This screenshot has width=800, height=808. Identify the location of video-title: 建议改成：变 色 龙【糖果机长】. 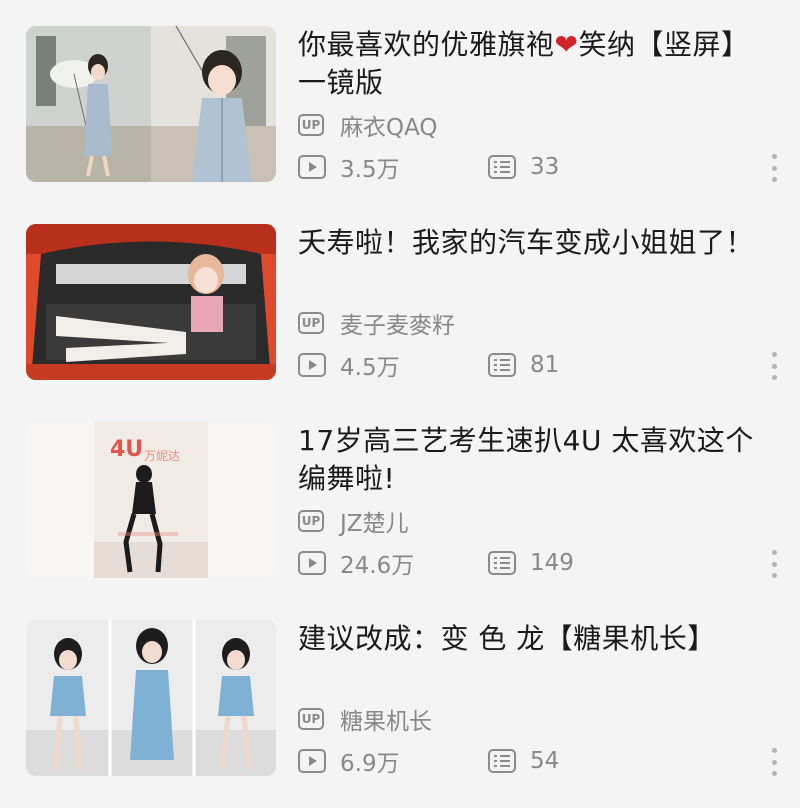
(528, 639).